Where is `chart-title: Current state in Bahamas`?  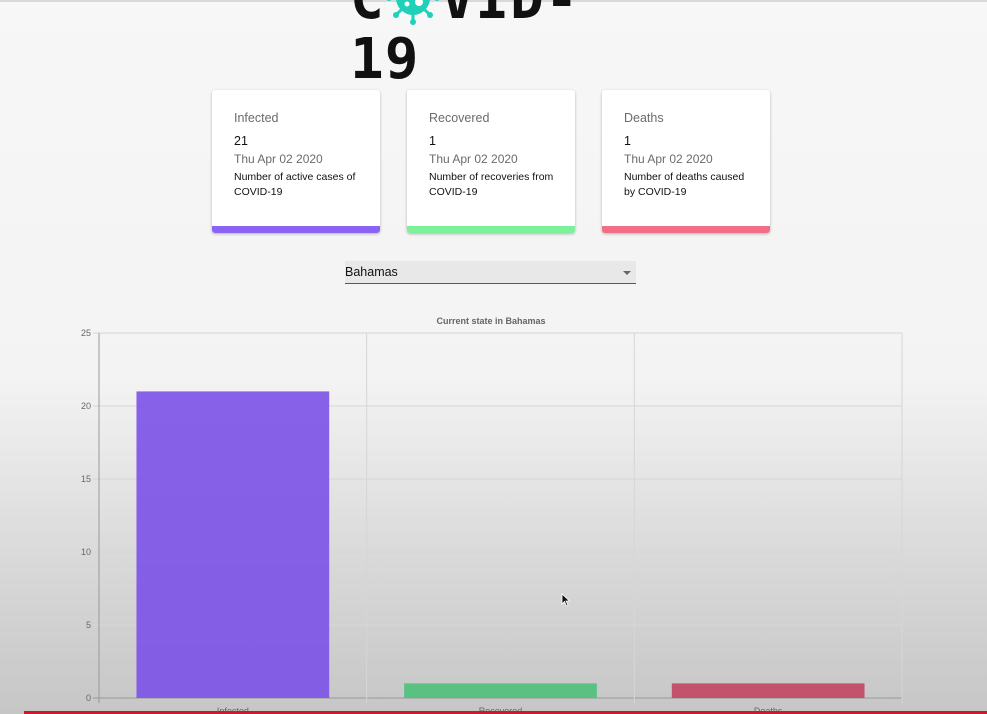 chart-title: Current state in Bahamas is located at coordinates (490, 321).